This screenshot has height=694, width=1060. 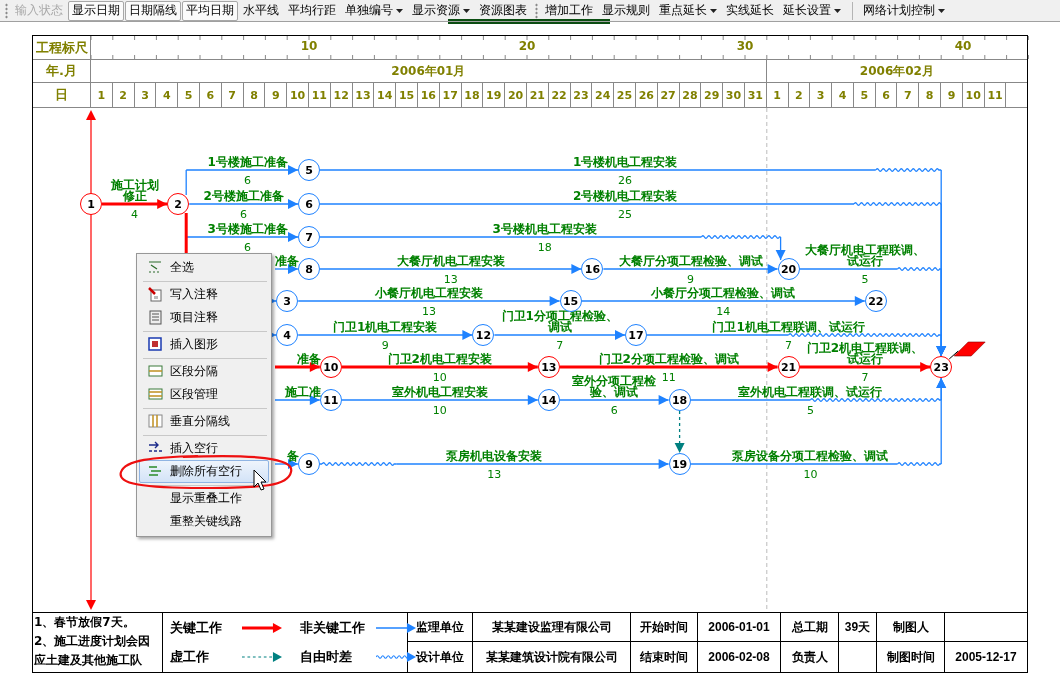 What do you see at coordinates (450, 279) in the screenshot?
I see `duration-label: 13` at bounding box center [450, 279].